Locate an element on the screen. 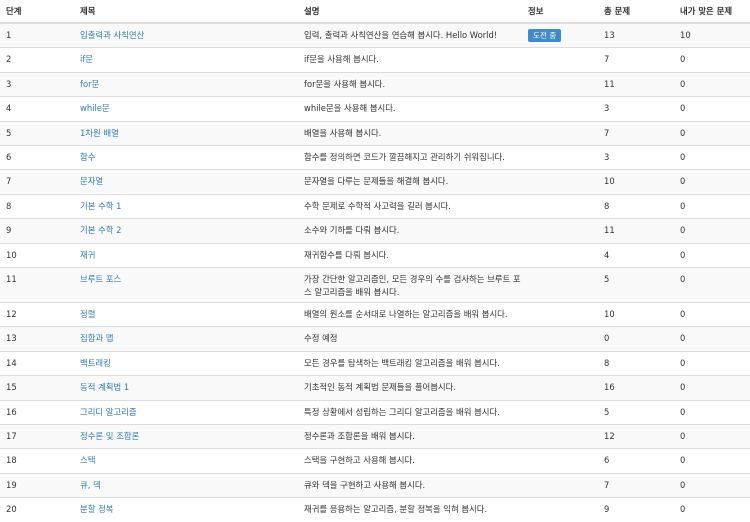 Image resolution: width=750 pixels, height=522 pixels. table-row: 7 문자열 문자열을 다루는 문제들을 해결해 봅시다. 10 0 is located at coordinates (375, 182).